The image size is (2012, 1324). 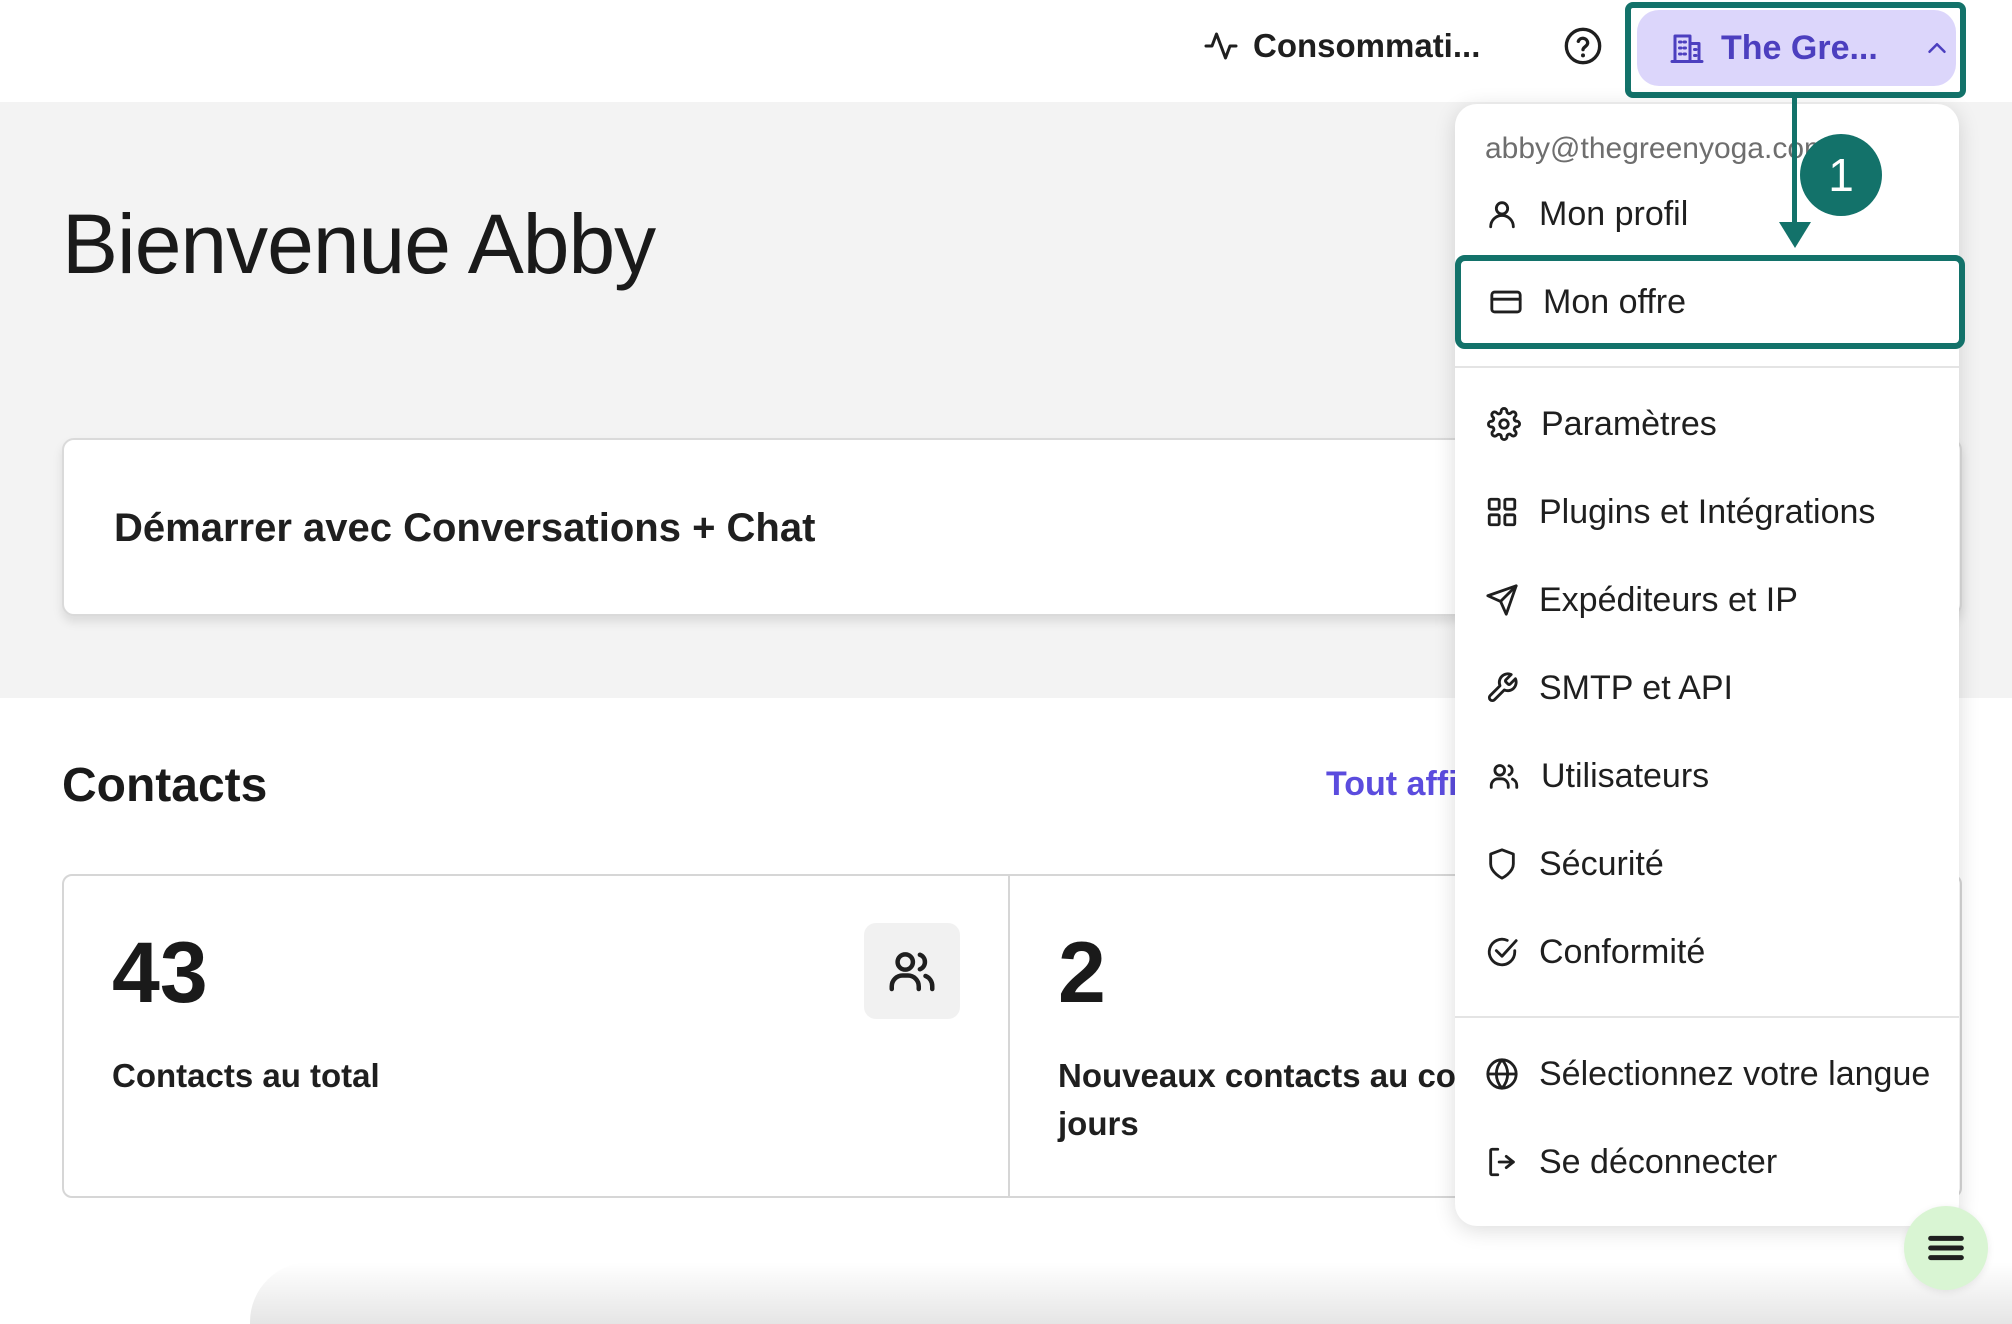 I want to click on show-all-link: Tout affi, so click(x=1392, y=784).